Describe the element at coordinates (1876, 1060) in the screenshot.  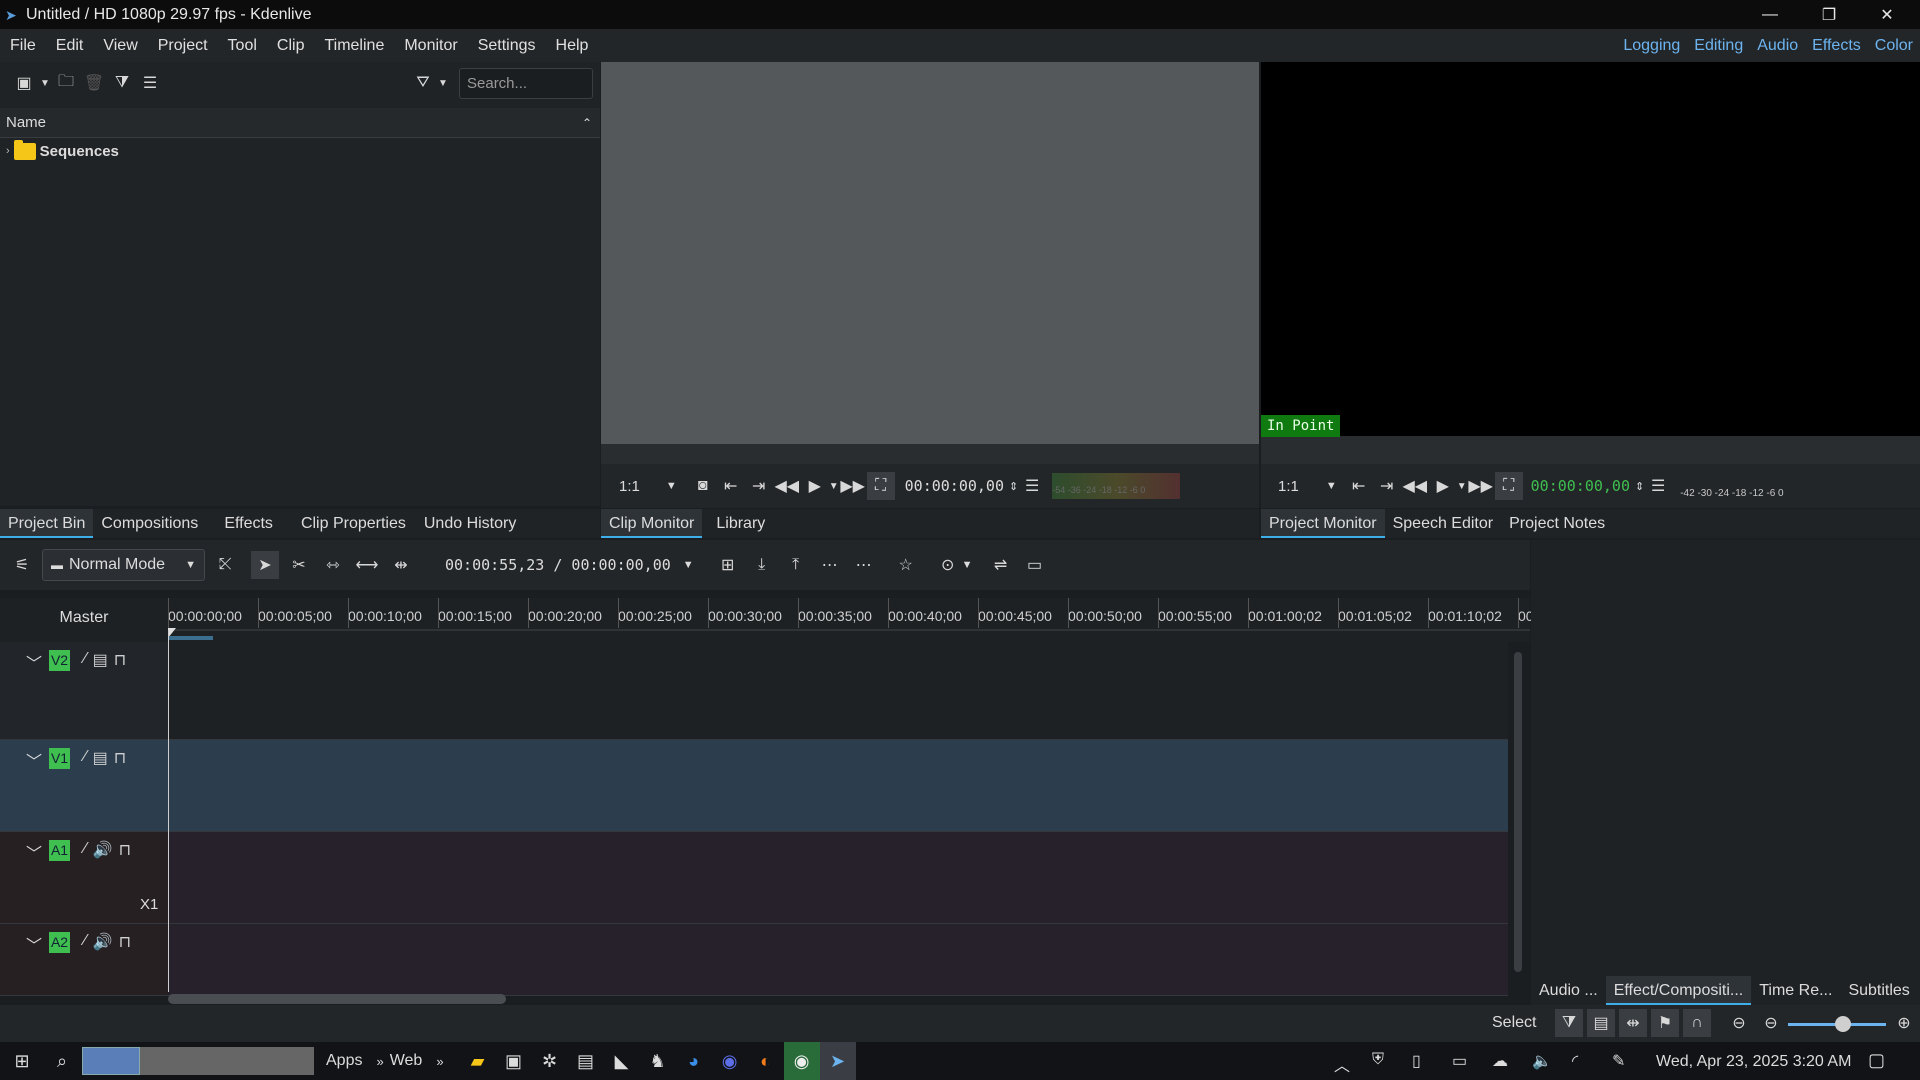
I see `notification-icon: ▢` at that location.